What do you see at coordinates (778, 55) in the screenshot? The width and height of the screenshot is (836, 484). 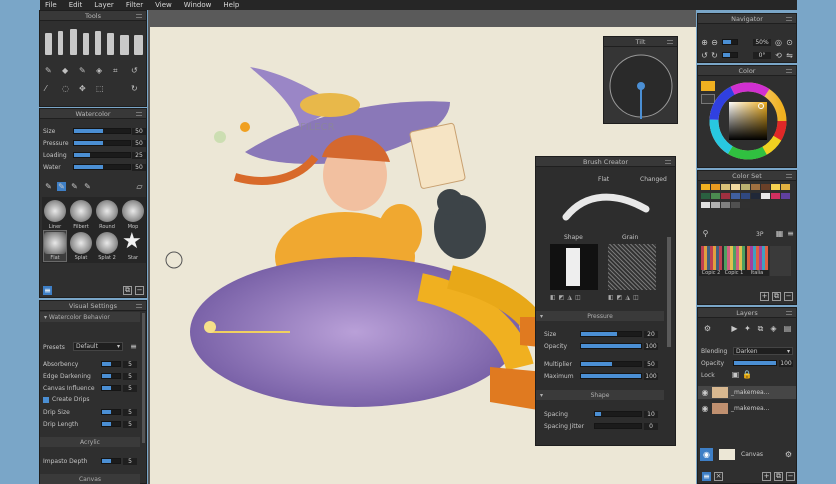 I see `reset-rotation-icon: ⟲` at bounding box center [778, 55].